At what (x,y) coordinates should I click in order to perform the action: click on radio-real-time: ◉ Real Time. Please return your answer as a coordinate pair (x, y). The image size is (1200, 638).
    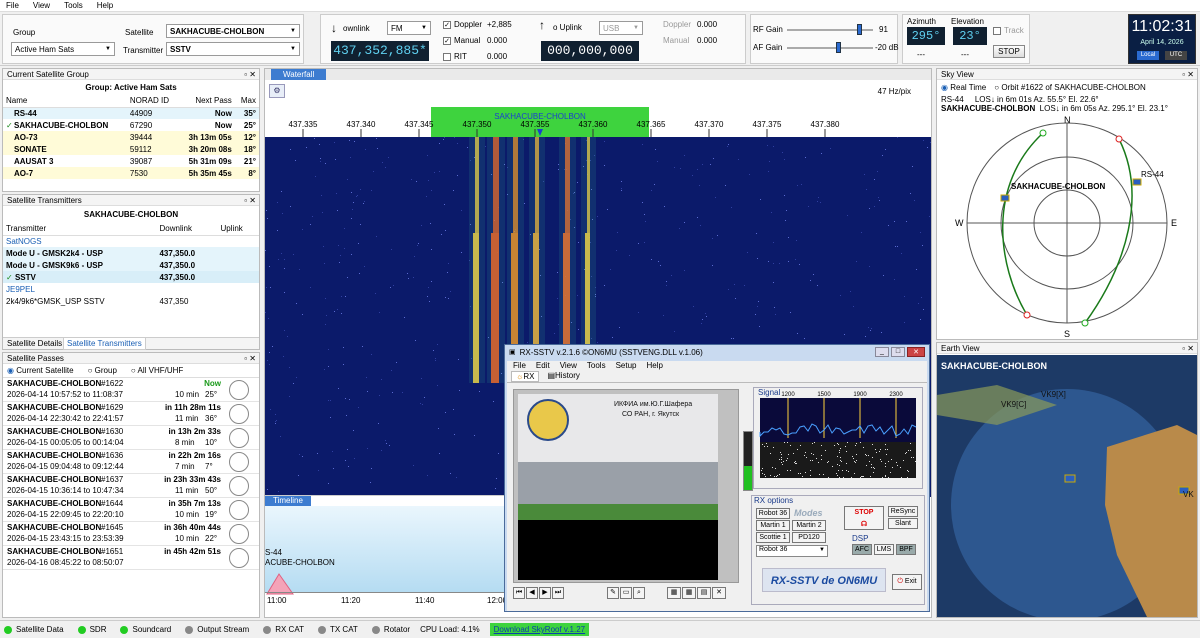
    Looking at the image, I should click on (963, 87).